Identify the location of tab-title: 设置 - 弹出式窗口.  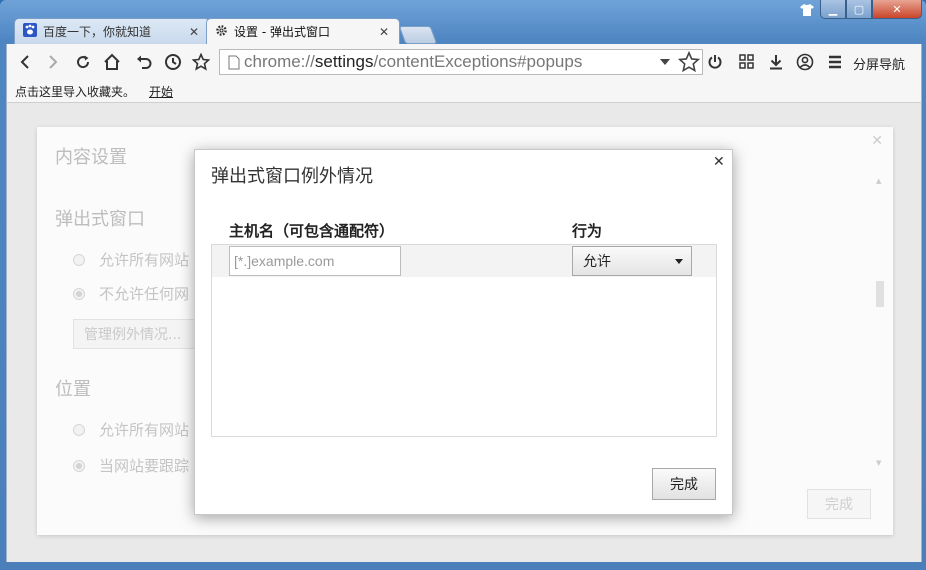
(282, 32).